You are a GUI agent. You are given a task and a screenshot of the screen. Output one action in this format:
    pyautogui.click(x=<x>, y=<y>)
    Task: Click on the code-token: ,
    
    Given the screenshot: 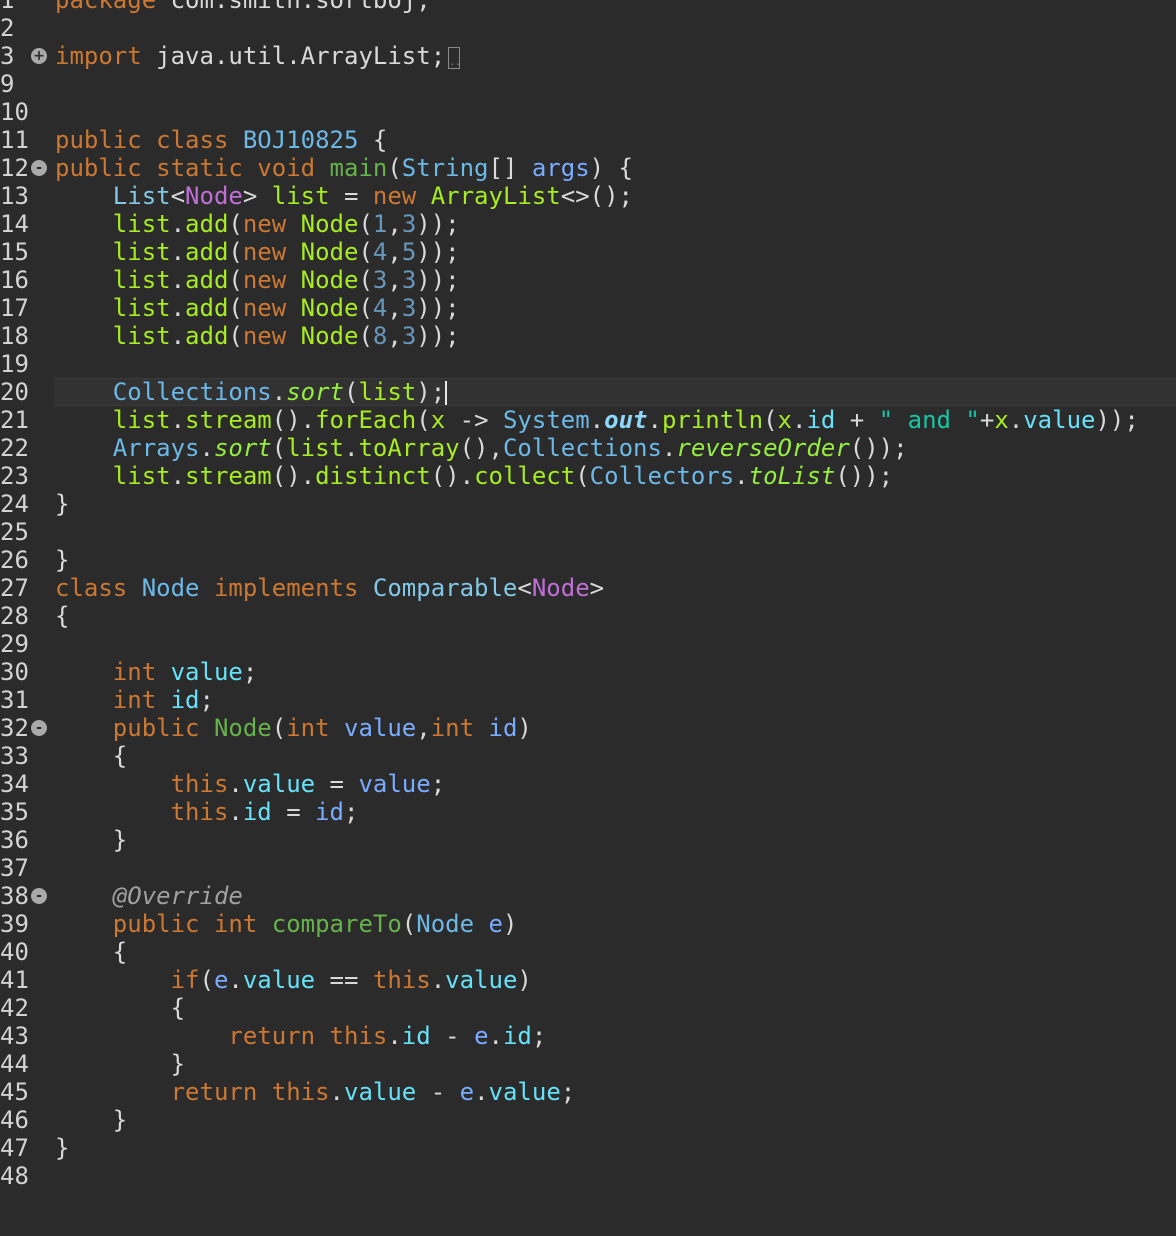 What is the action you would take?
    pyautogui.click(x=394, y=252)
    